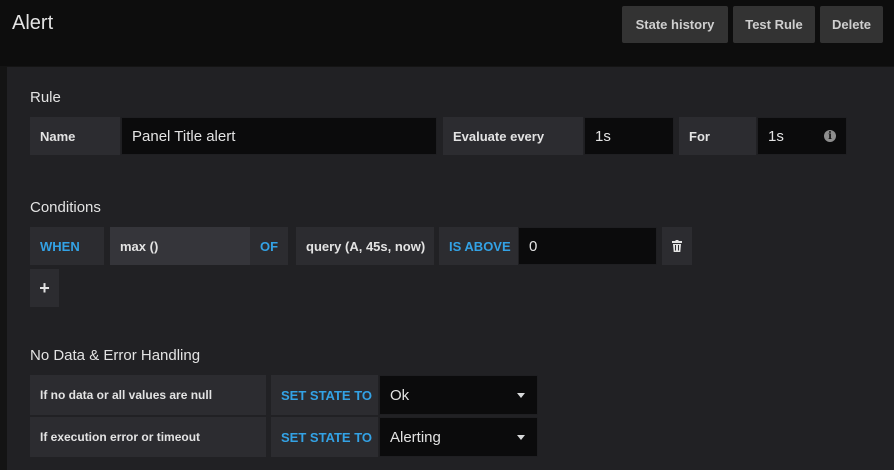  Describe the element at coordinates (269, 246) in the screenshot. I see `of-keyword: OF` at that location.